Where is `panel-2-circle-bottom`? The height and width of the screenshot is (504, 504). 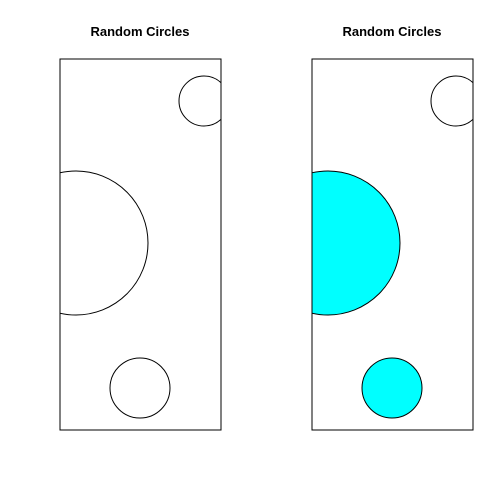
panel-2-circle-bottom is located at coordinates (392, 388).